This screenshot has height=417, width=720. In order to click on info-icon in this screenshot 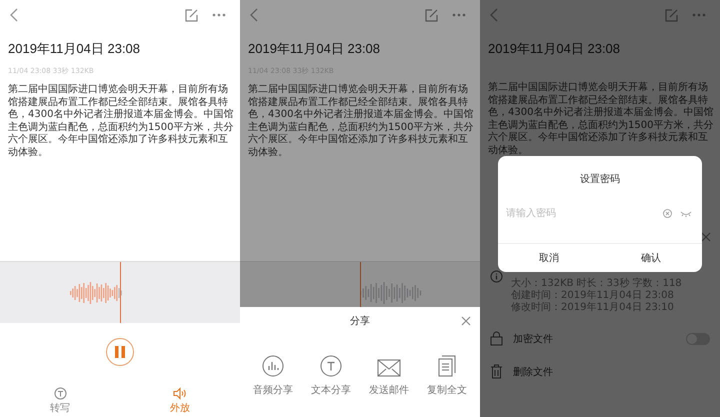, I will do `click(496, 276)`.